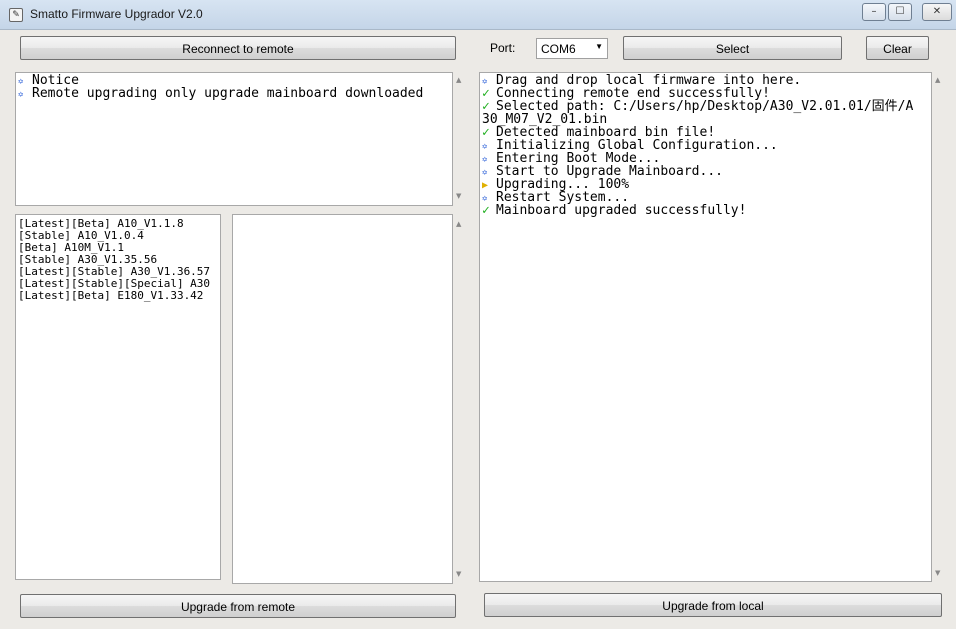 The height and width of the screenshot is (629, 956). What do you see at coordinates (503, 48) in the screenshot?
I see `port-label: Port:` at bounding box center [503, 48].